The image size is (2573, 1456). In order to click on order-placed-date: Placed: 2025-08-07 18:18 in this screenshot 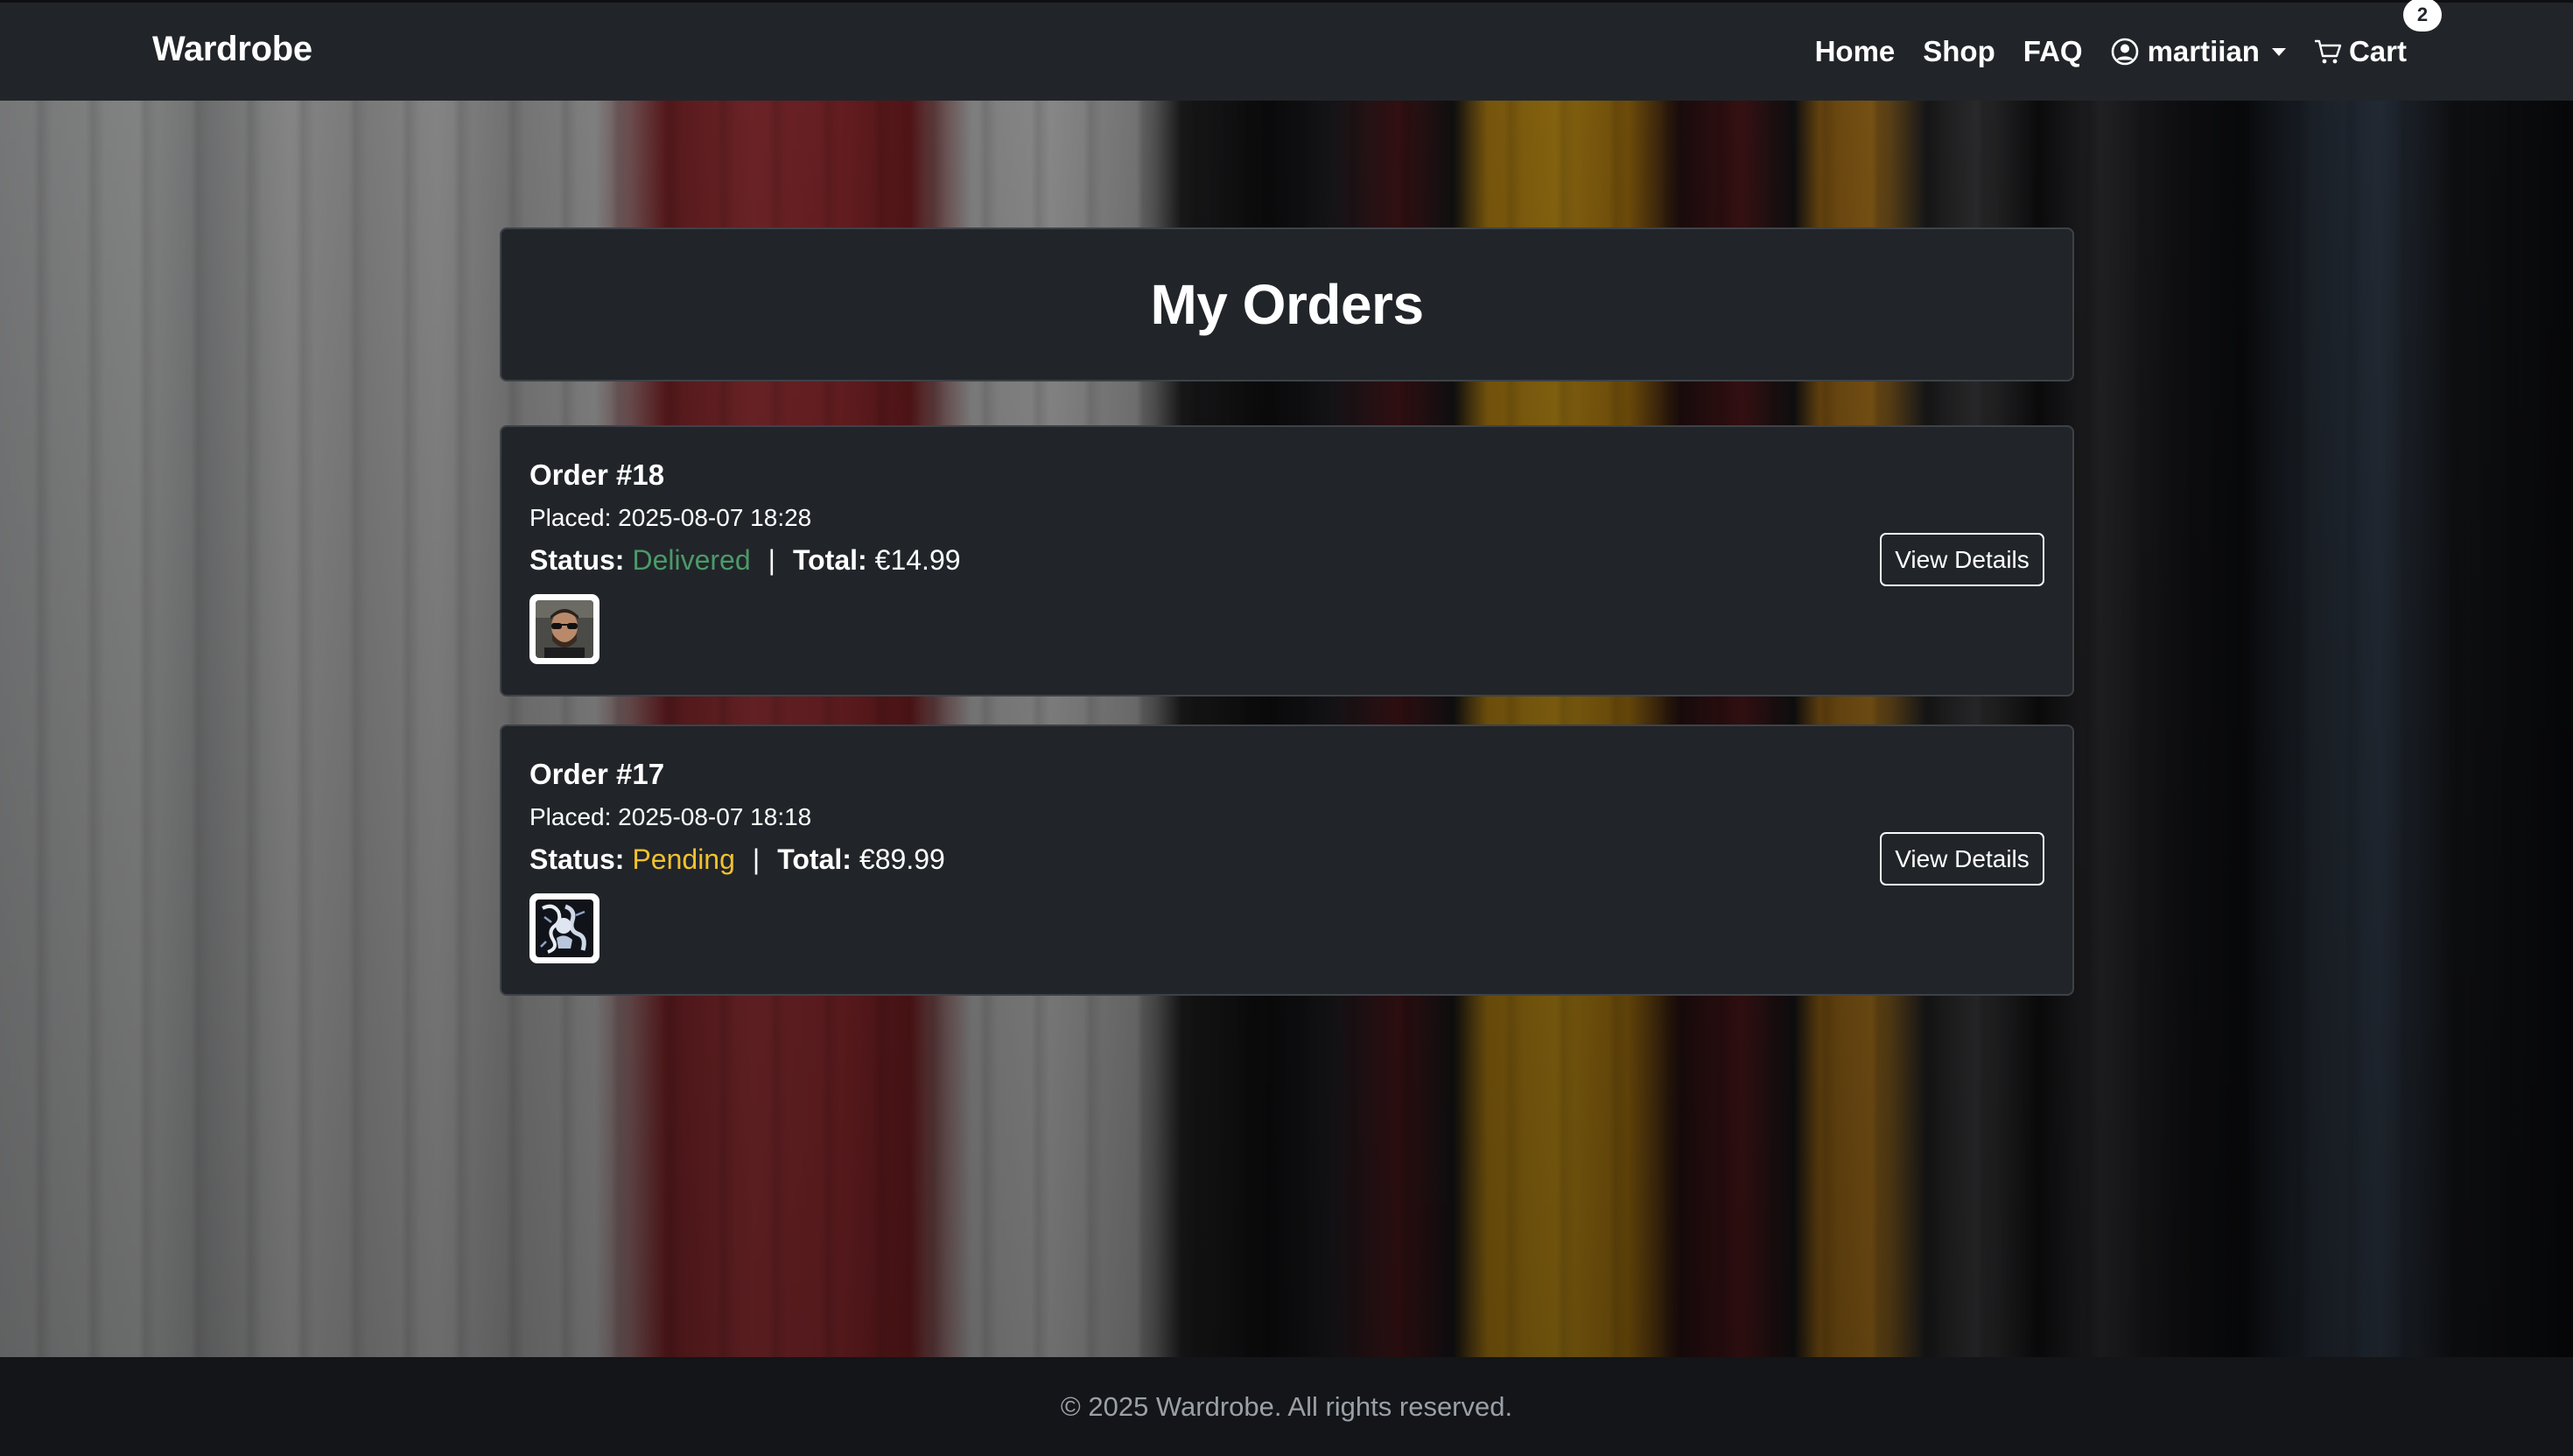, I will do `click(670, 816)`.